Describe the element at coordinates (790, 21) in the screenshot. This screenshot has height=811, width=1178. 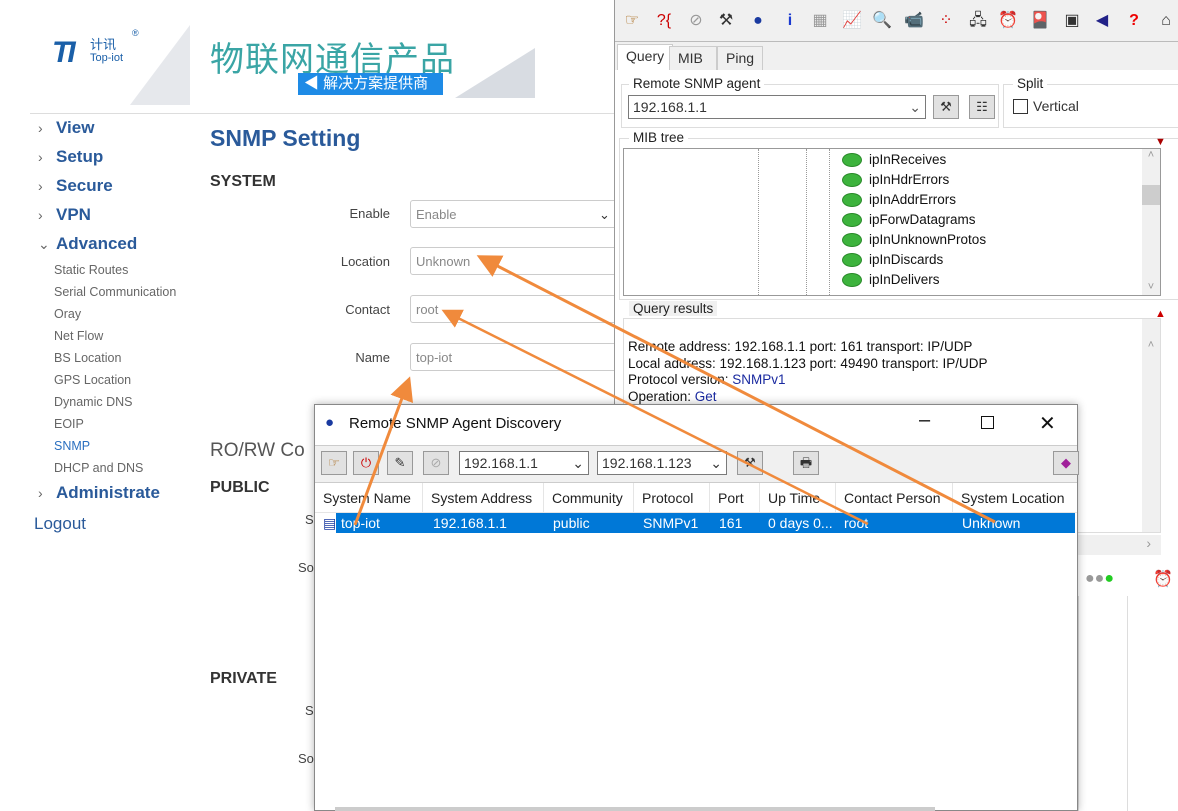
I see `info-icon: i` at that location.